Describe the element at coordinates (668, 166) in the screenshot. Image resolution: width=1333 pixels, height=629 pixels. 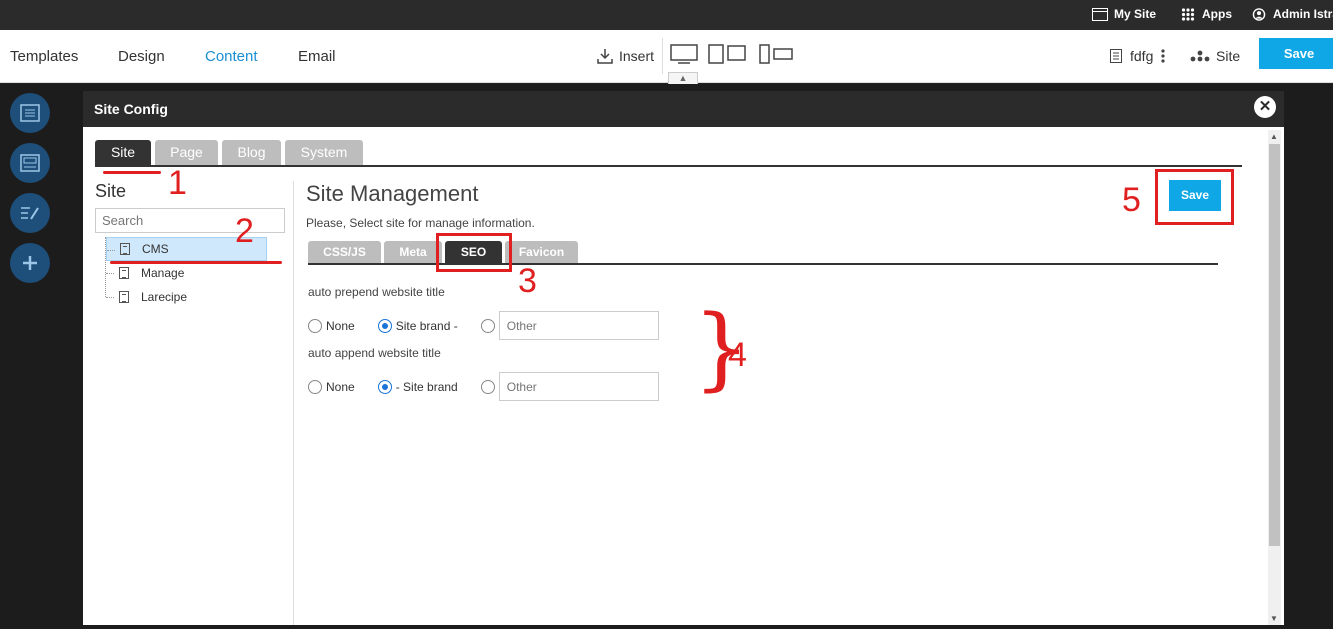
I see `tabs-divider` at that location.